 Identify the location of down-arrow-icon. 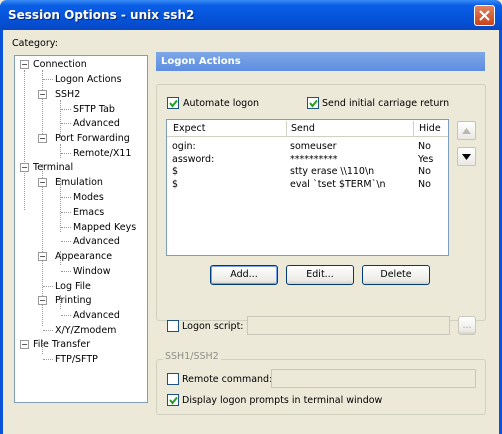
(466, 157).